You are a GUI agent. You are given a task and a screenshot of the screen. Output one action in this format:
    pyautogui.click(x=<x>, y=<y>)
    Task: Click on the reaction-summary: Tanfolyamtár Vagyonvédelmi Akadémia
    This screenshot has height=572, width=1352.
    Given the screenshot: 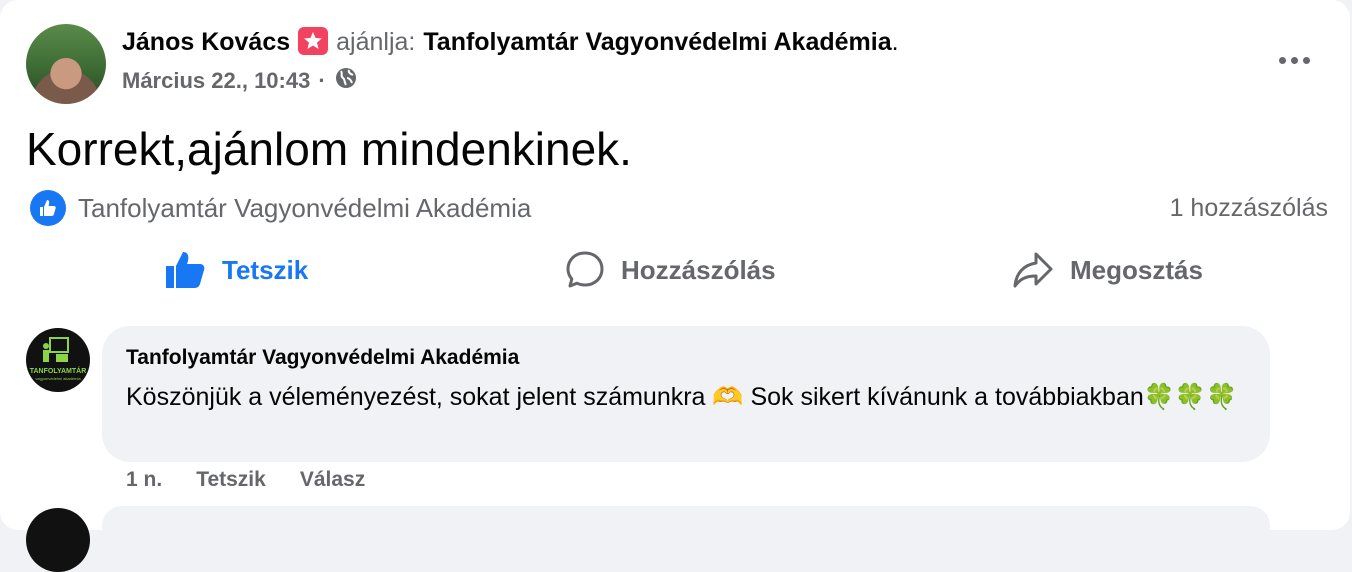 What is the action you would take?
    pyautogui.click(x=280, y=208)
    